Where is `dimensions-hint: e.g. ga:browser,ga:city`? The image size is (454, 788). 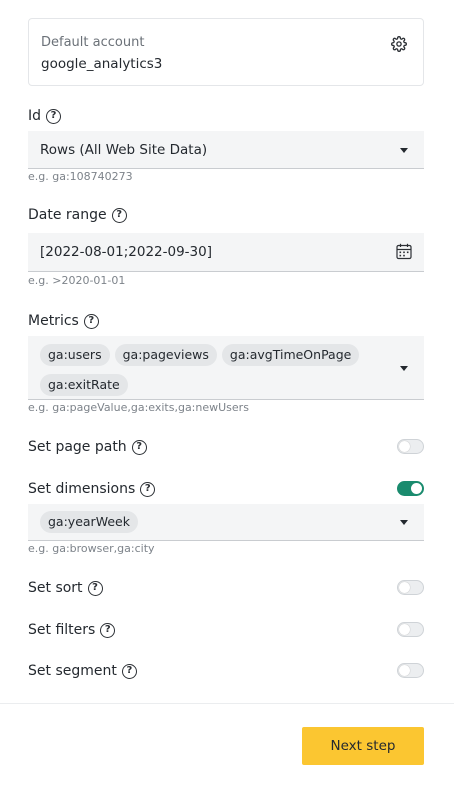
dimensions-hint: e.g. ga:browser,ga:city is located at coordinates (91, 548).